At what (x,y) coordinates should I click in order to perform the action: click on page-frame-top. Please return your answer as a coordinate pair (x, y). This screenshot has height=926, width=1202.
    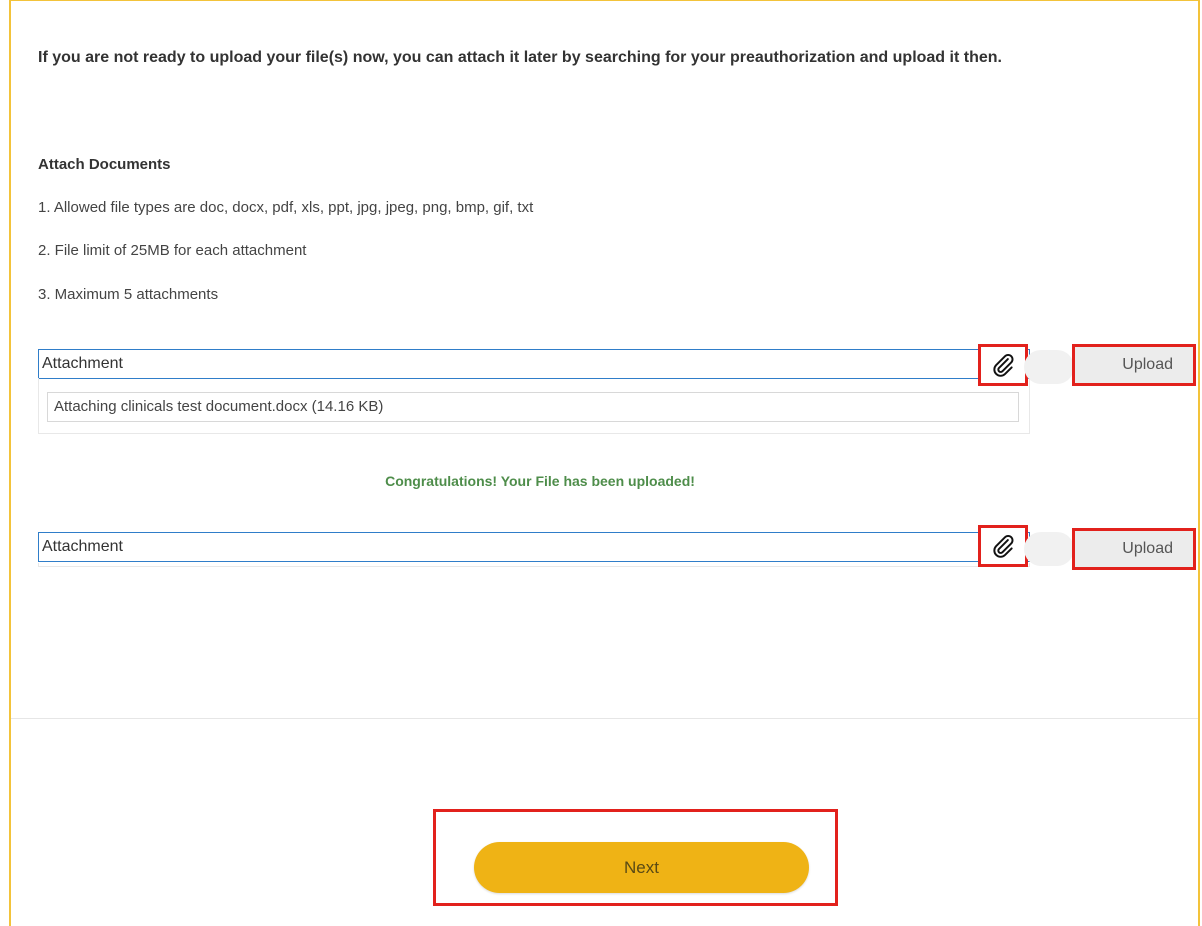
    Looking at the image, I should click on (604, 0).